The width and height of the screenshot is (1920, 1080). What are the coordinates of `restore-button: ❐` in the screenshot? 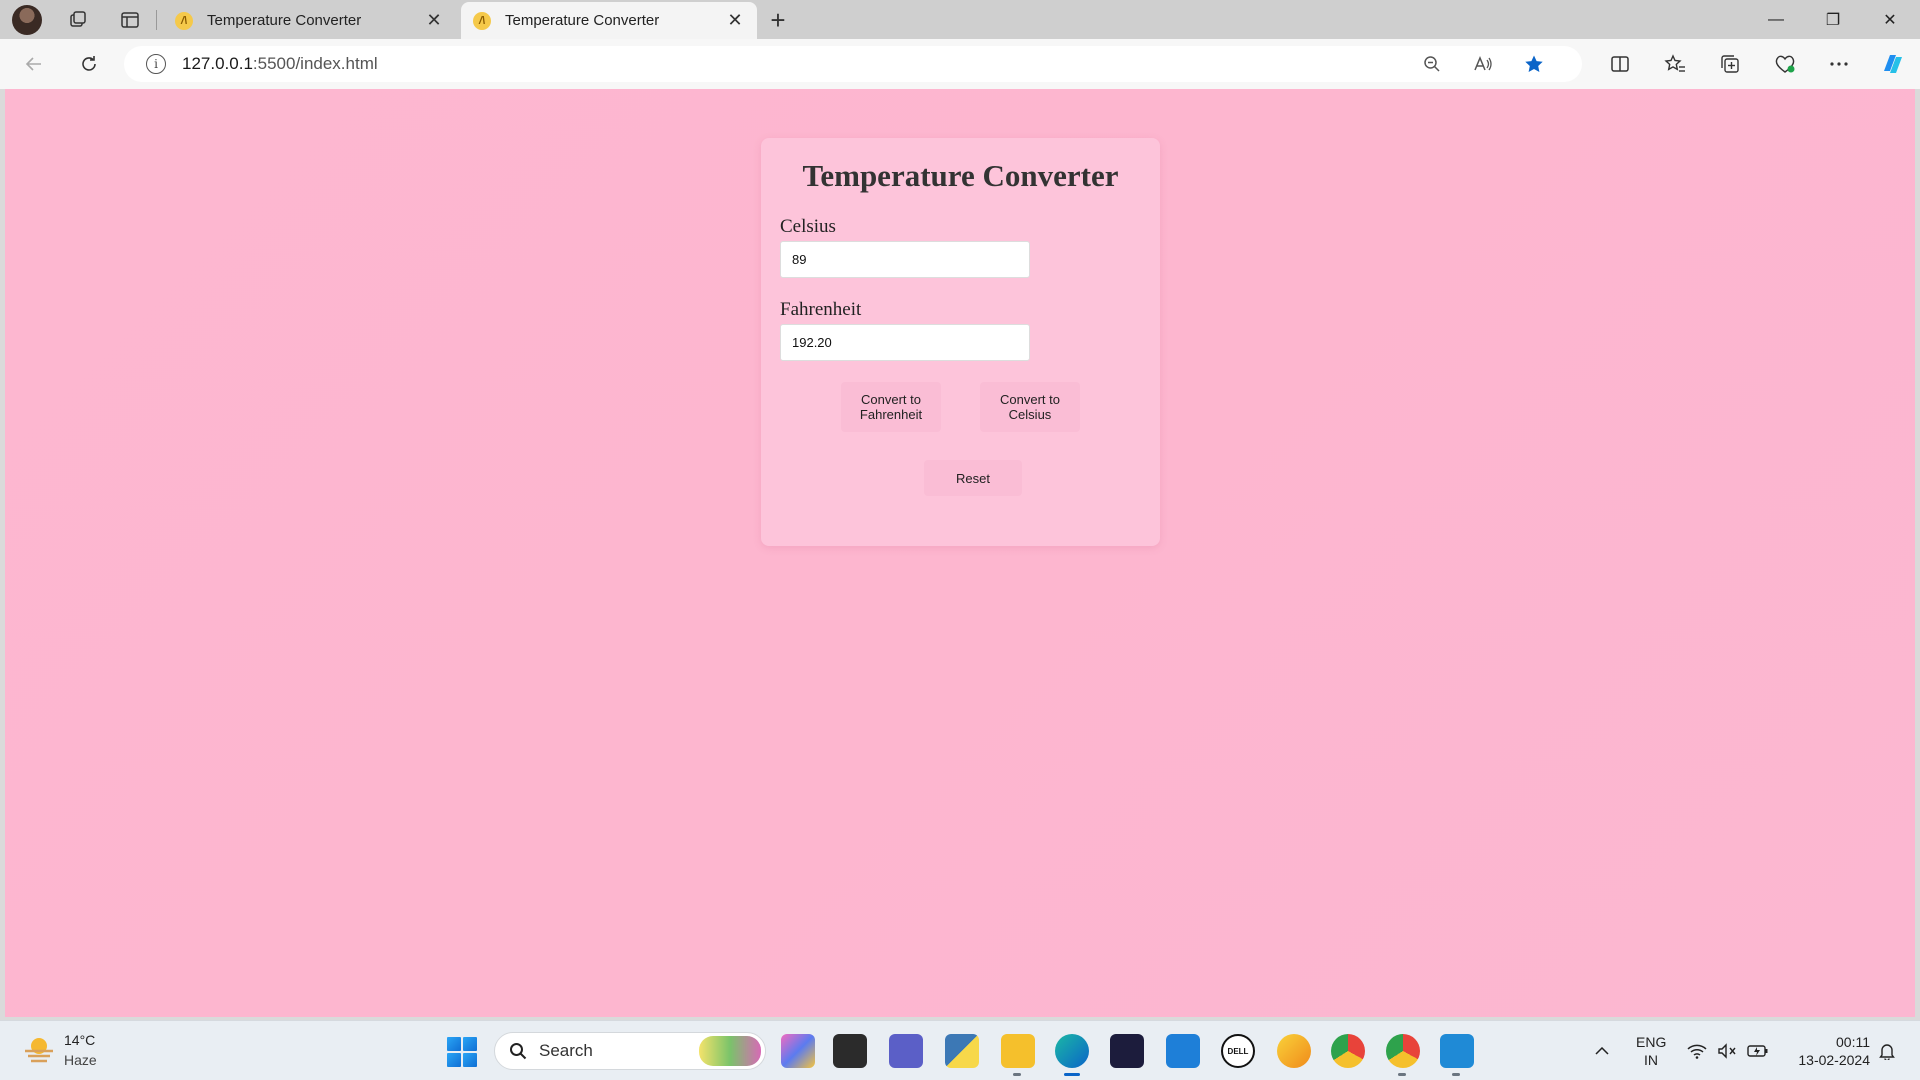 It's located at (1833, 19).